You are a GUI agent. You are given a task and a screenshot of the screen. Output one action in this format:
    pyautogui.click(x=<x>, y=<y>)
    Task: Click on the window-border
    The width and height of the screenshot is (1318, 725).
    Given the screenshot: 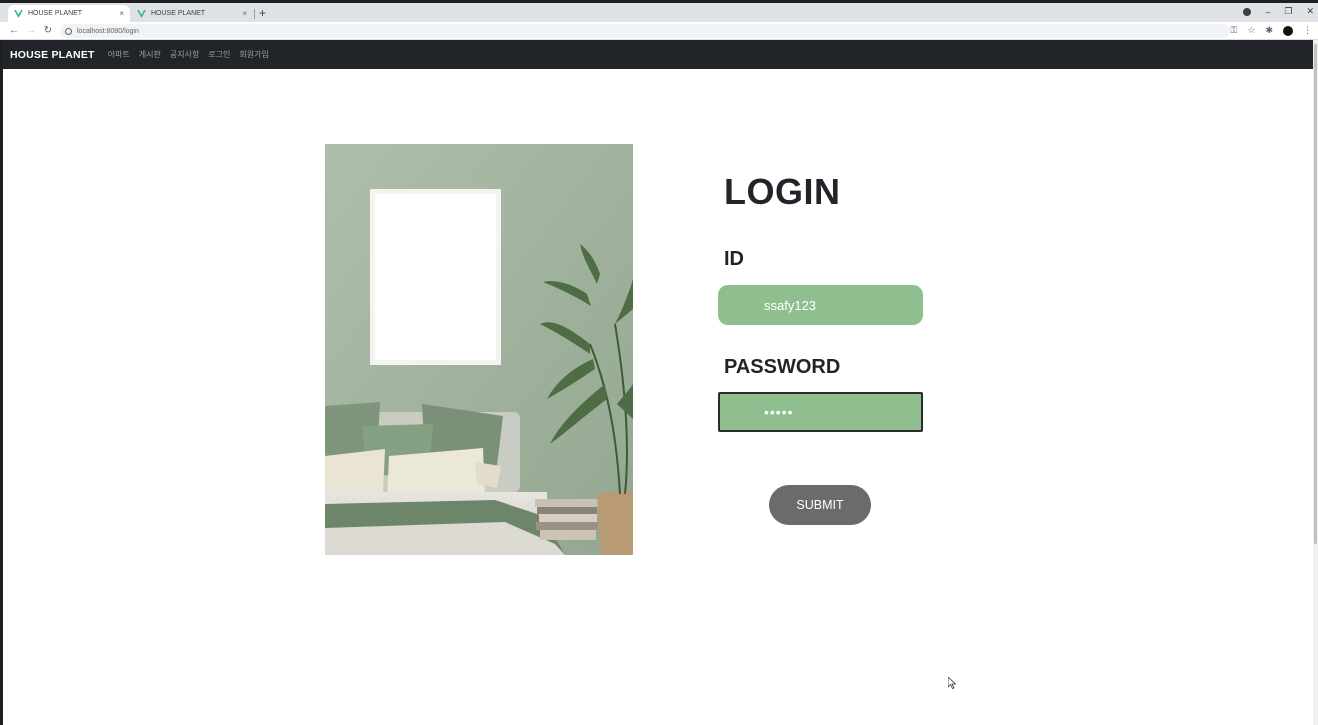 What is the action you would take?
    pyautogui.click(x=1, y=382)
    